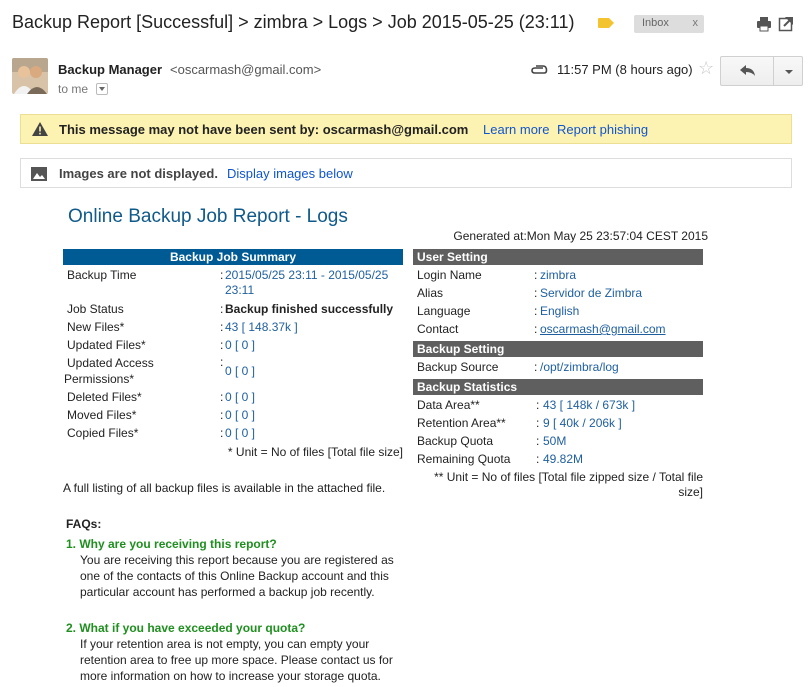  I want to click on summary-label: Moved Files*, so click(102, 415).